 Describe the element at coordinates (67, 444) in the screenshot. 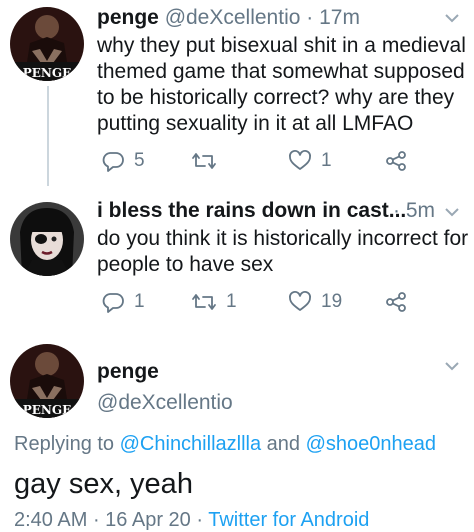

I see `replying-prefix: Replying to` at that location.